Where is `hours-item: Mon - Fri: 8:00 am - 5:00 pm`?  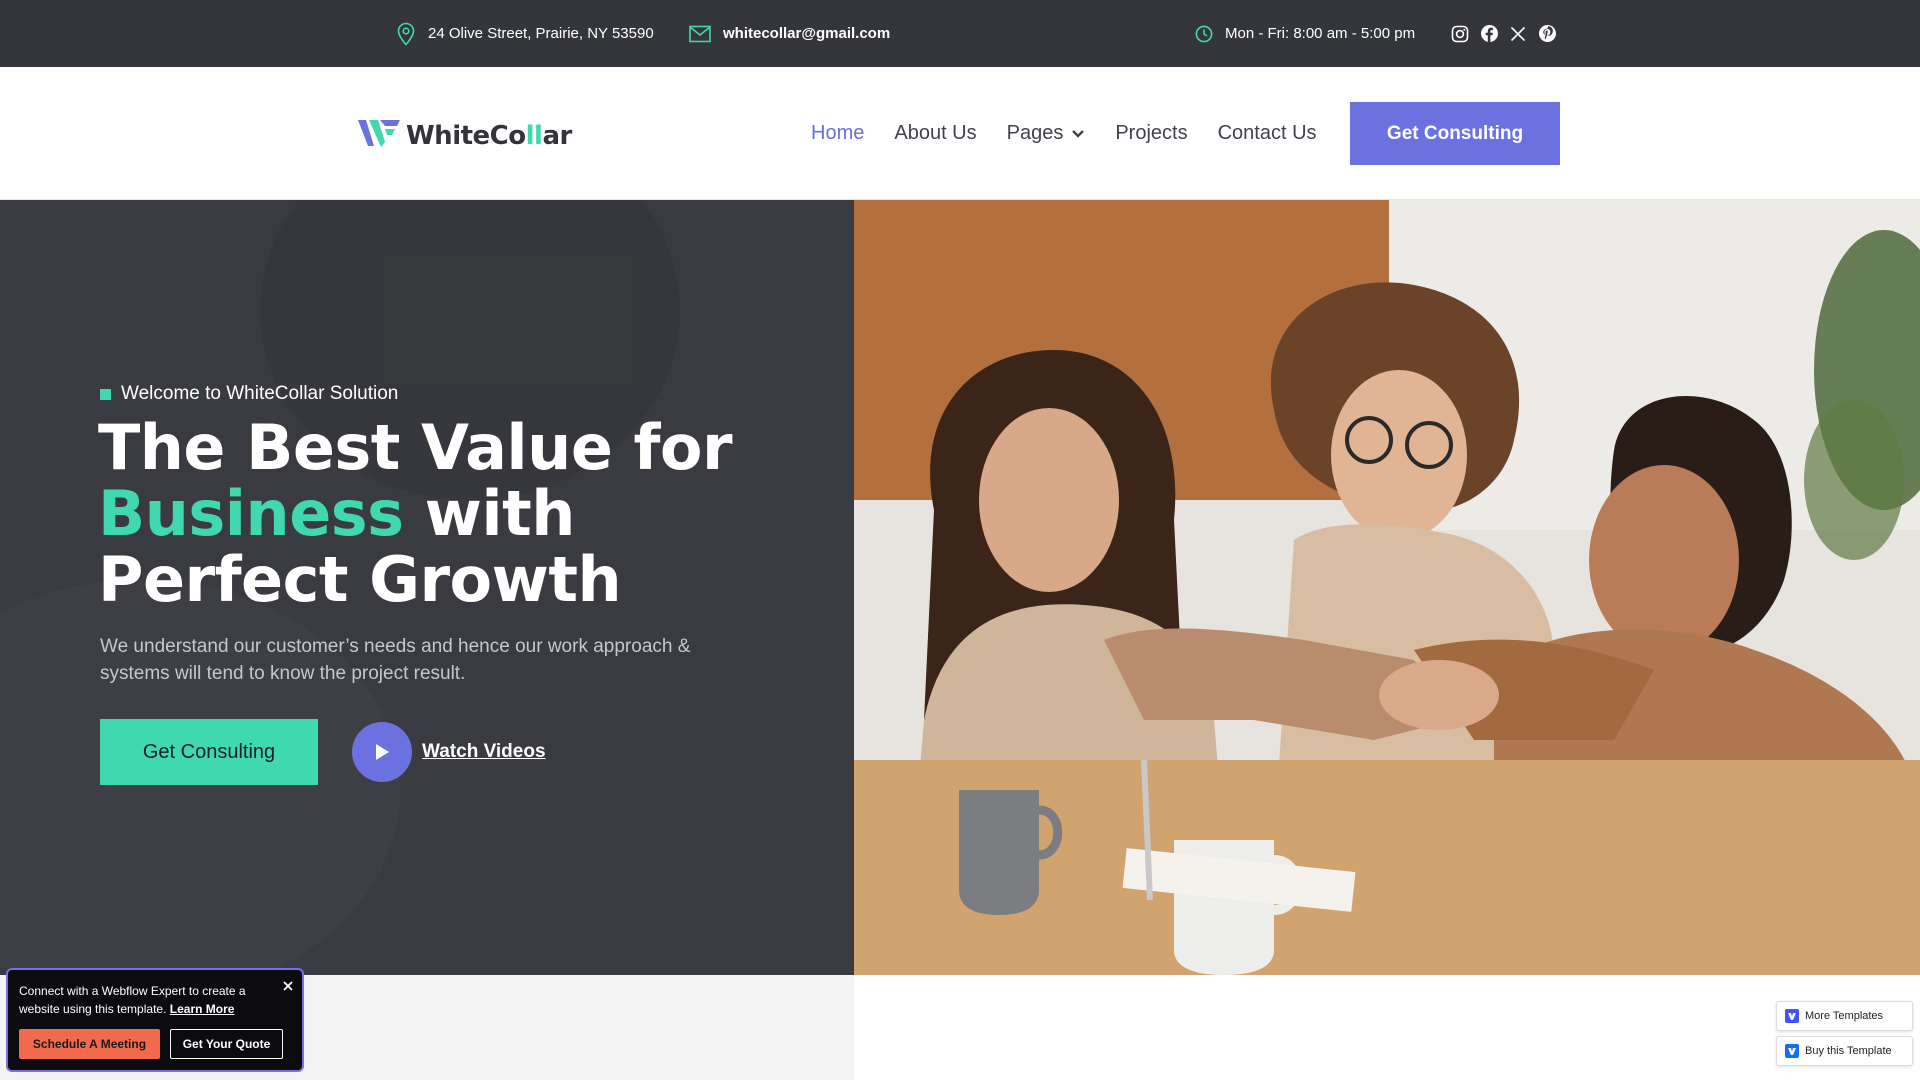
hours-item: Mon - Fri: 8:00 am - 5:00 pm is located at coordinates (1305, 33).